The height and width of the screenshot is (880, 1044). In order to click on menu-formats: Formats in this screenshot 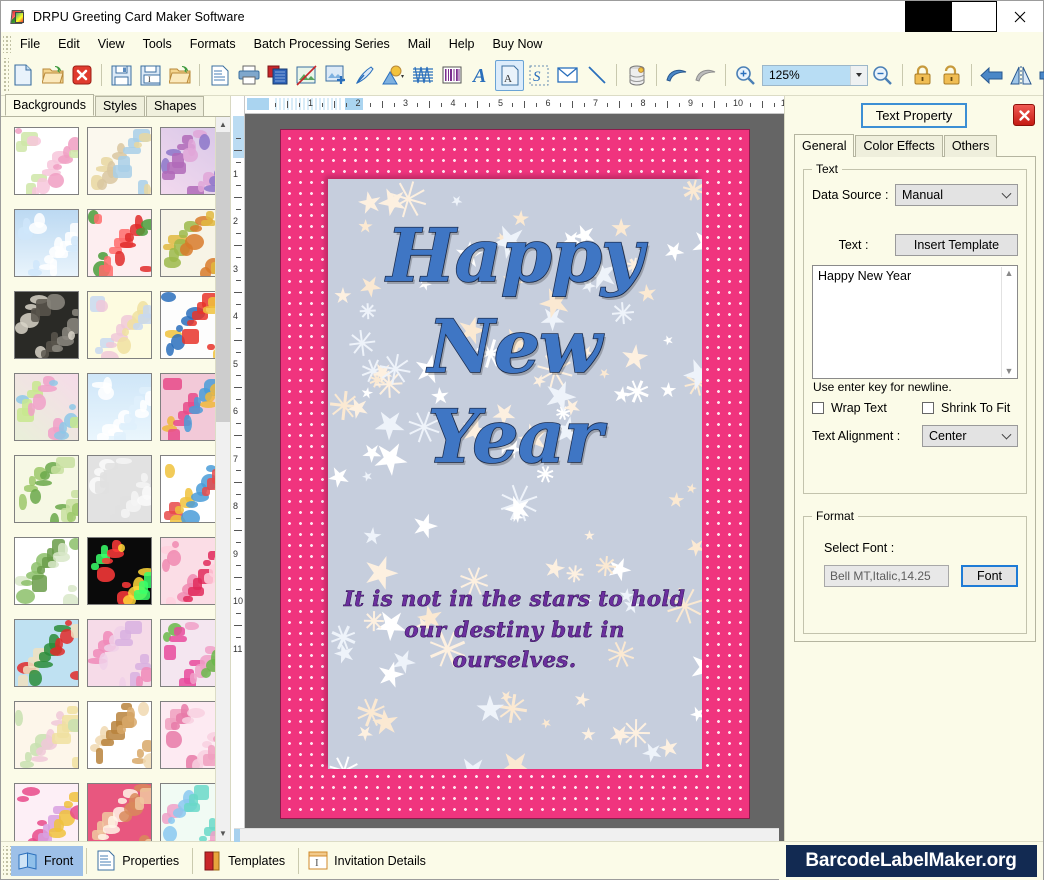, I will do `click(213, 44)`.